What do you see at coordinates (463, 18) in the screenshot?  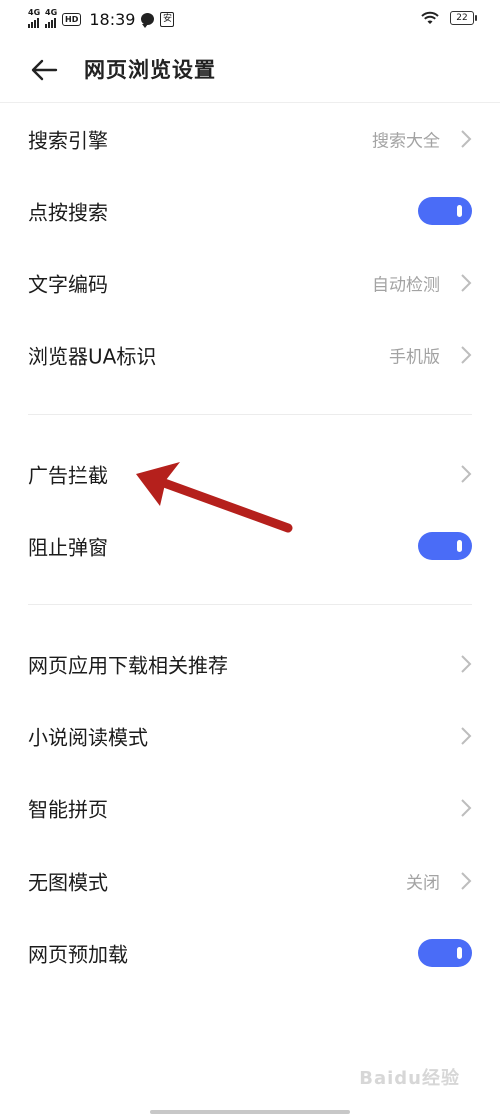 I see `battery-icon: 22` at bounding box center [463, 18].